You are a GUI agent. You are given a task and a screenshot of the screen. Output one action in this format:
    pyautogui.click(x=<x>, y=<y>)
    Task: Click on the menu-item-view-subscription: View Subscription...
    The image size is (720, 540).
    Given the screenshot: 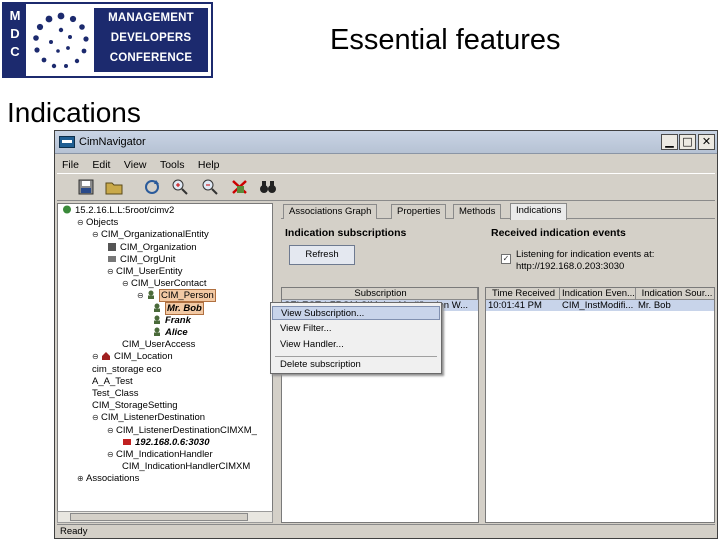 What is the action you would take?
    pyautogui.click(x=356, y=313)
    